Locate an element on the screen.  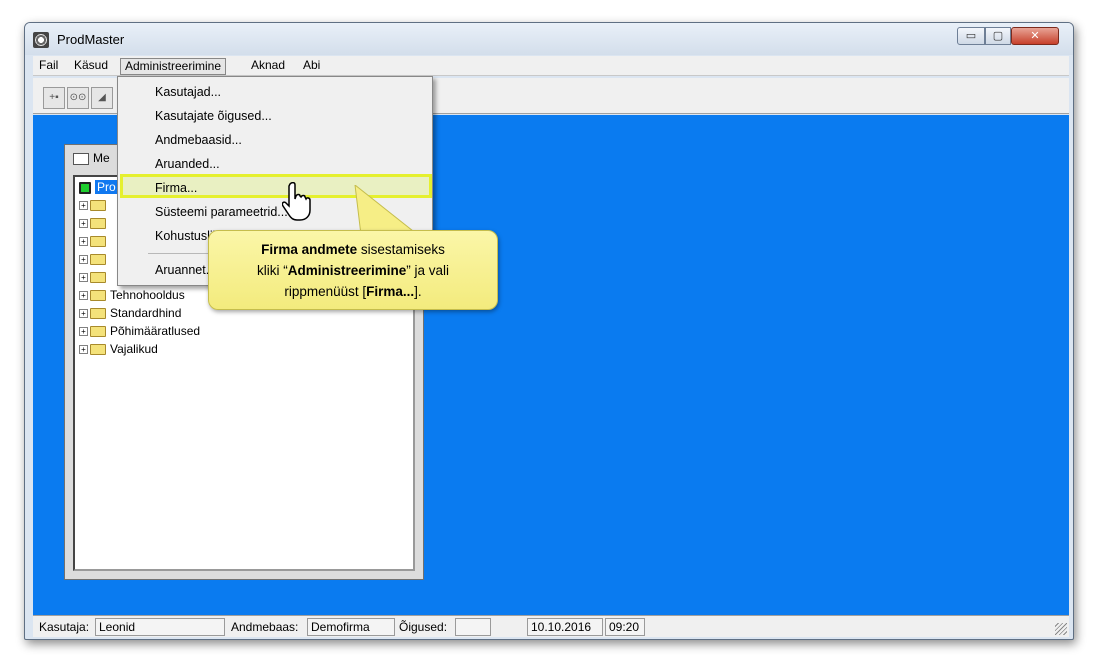
tree-item: + Standardhind is located at coordinates (130, 313).